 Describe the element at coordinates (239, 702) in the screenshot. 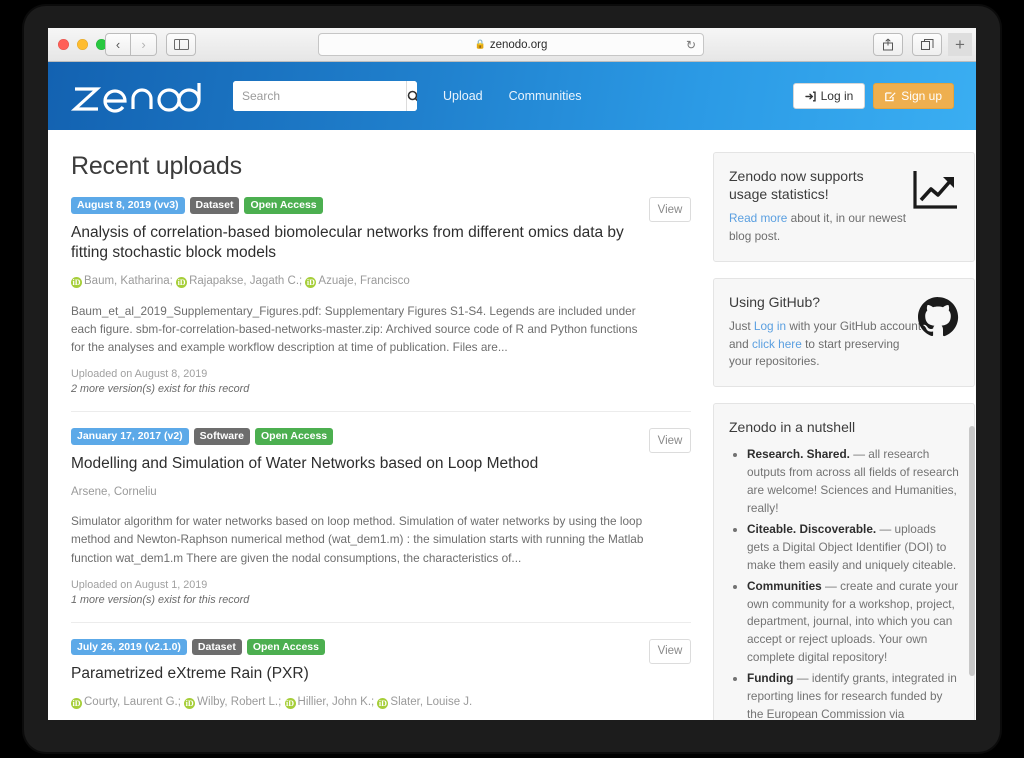

I see `author-name: Wilby, Robert L.;` at that location.